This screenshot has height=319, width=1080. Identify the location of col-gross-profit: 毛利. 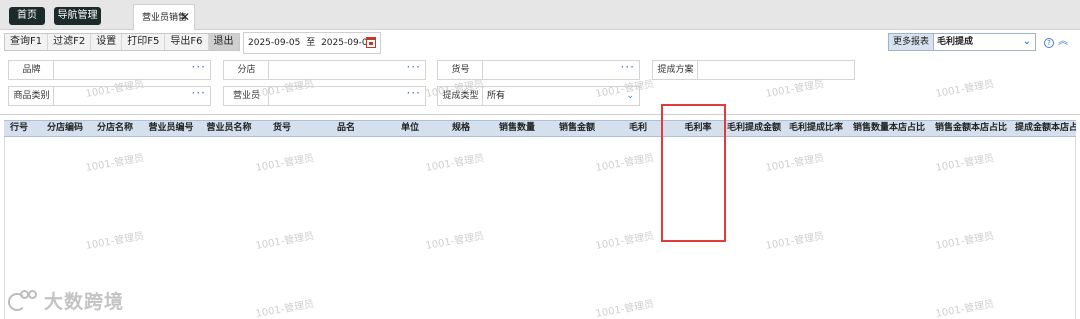
(638, 128).